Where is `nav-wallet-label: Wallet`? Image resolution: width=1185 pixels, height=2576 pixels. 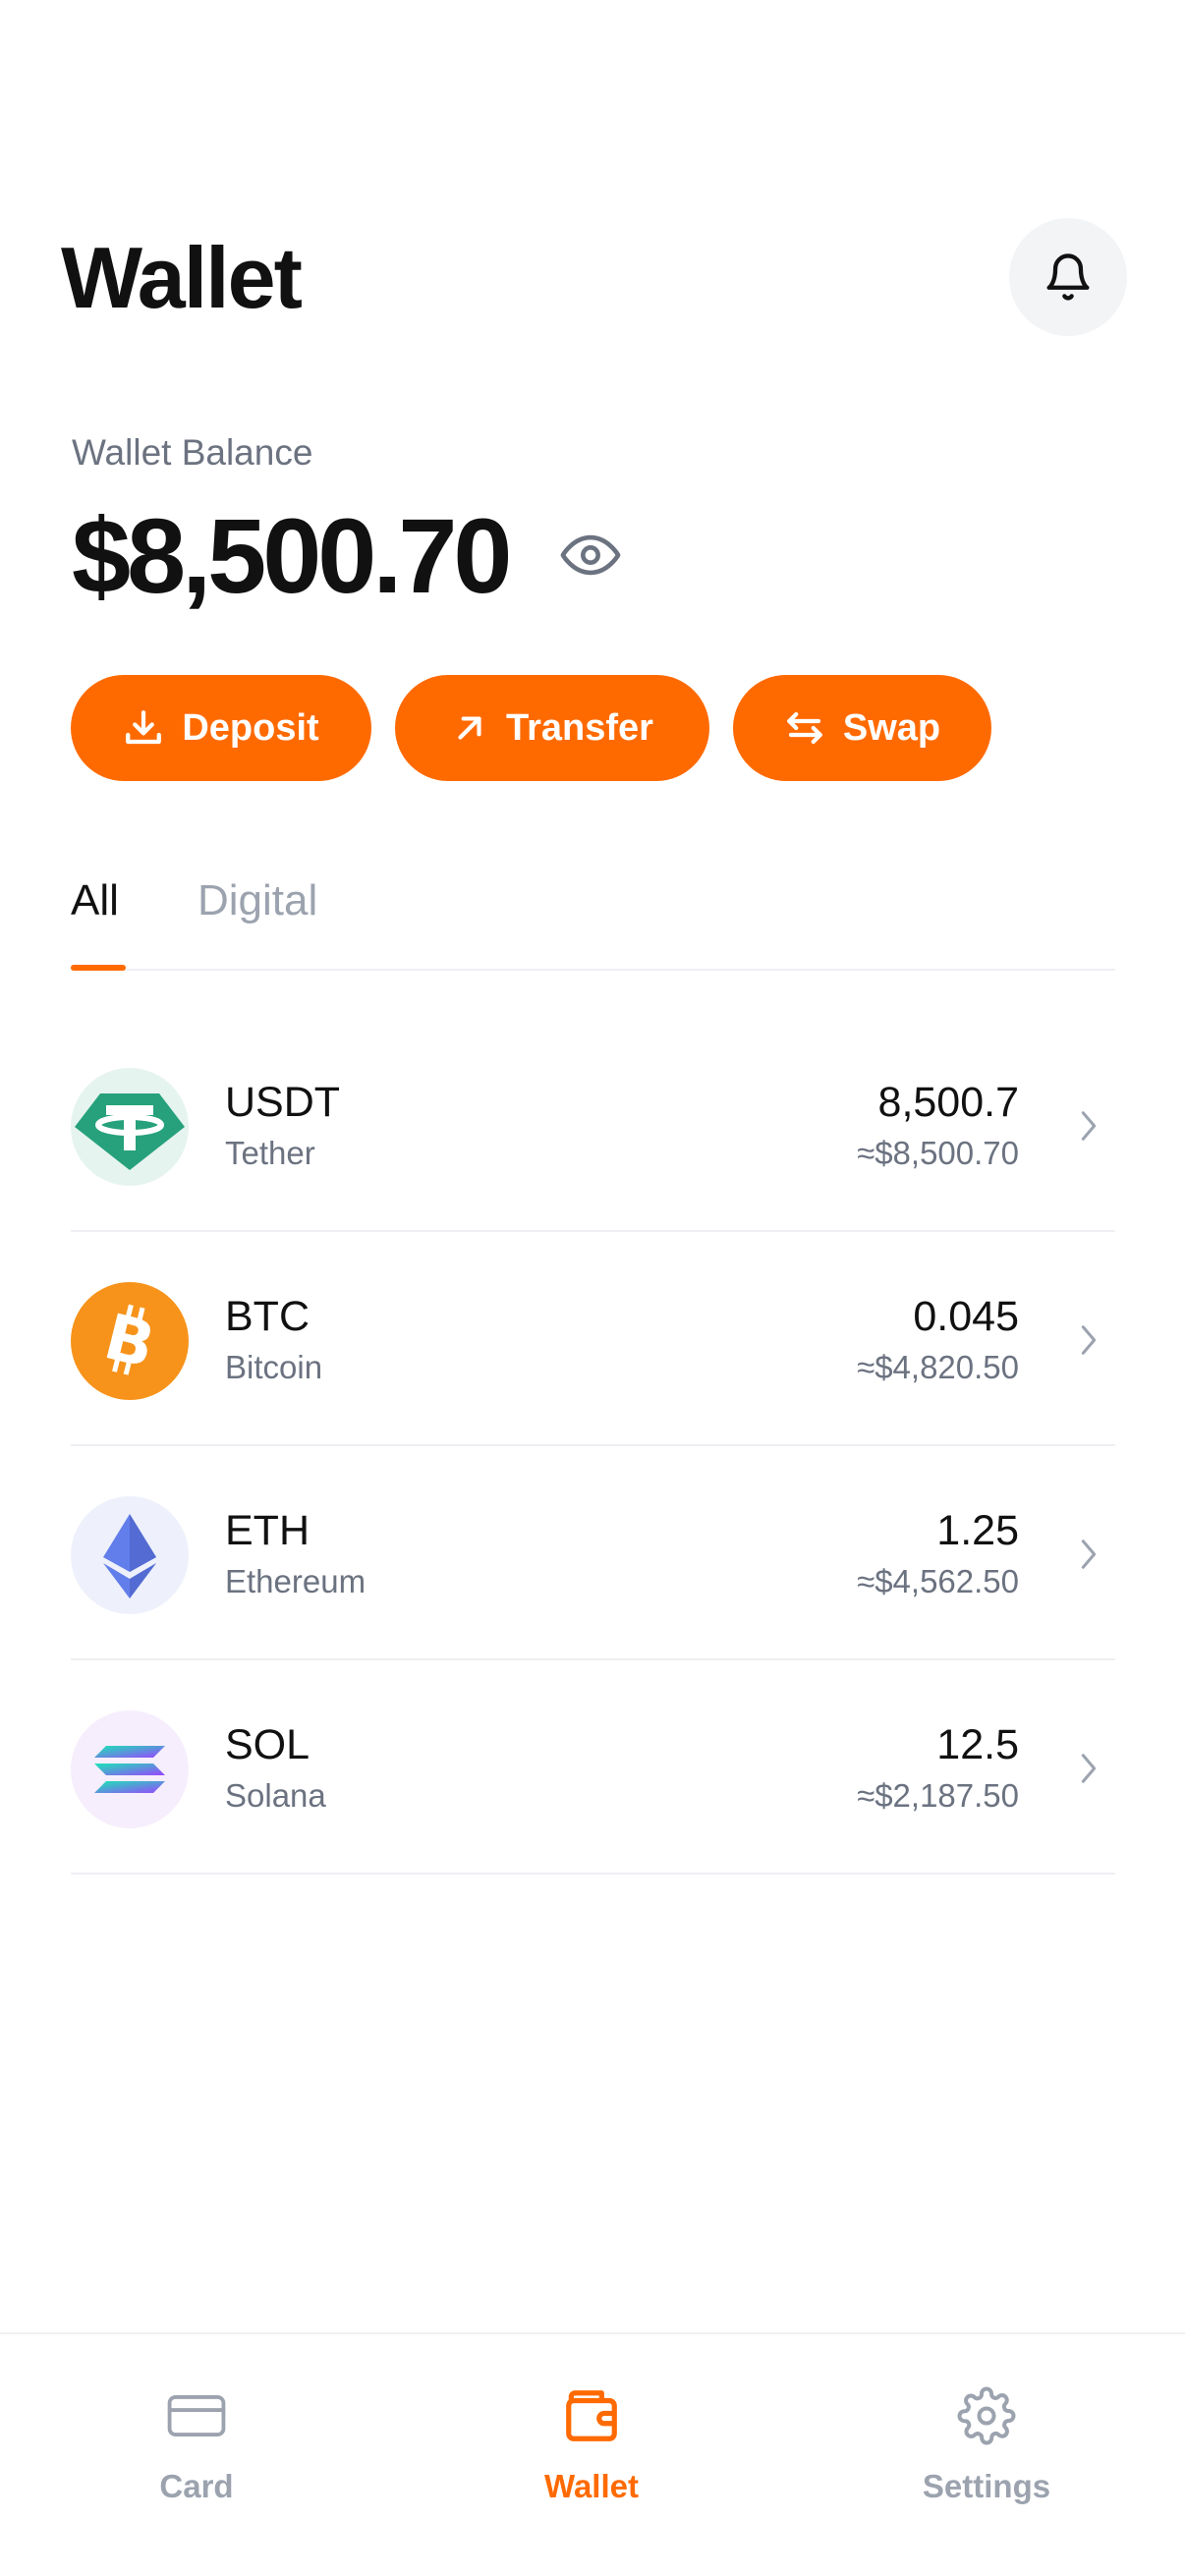
nav-wallet-label: Wallet is located at coordinates (592, 2486).